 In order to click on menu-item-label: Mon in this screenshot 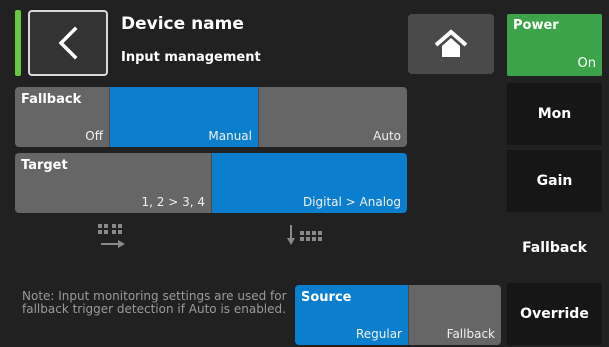, I will do `click(554, 114)`.